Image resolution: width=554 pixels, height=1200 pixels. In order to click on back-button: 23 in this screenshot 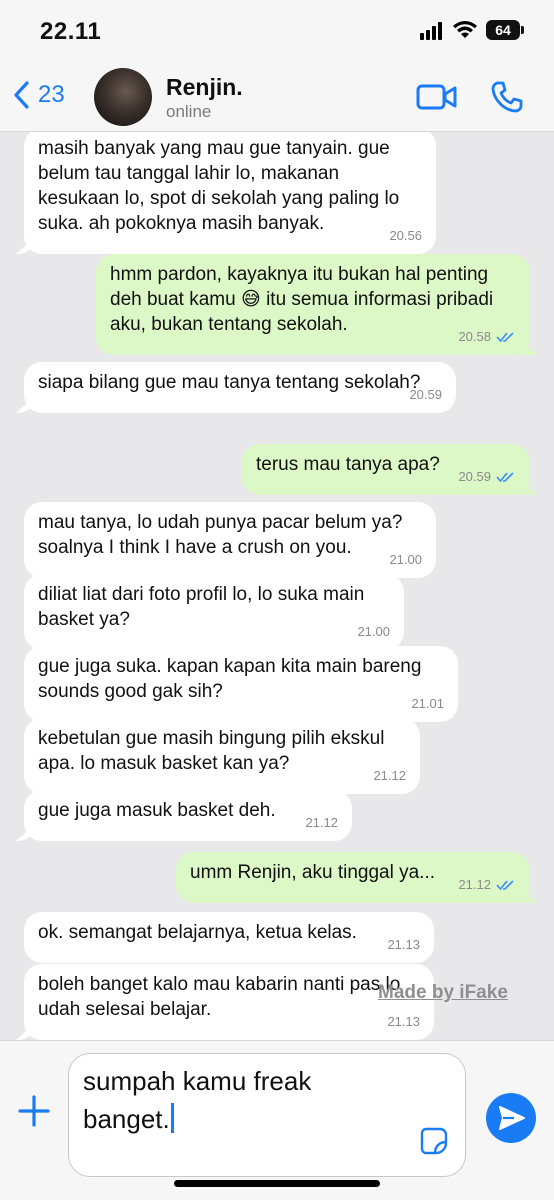, I will do `click(38, 95)`.